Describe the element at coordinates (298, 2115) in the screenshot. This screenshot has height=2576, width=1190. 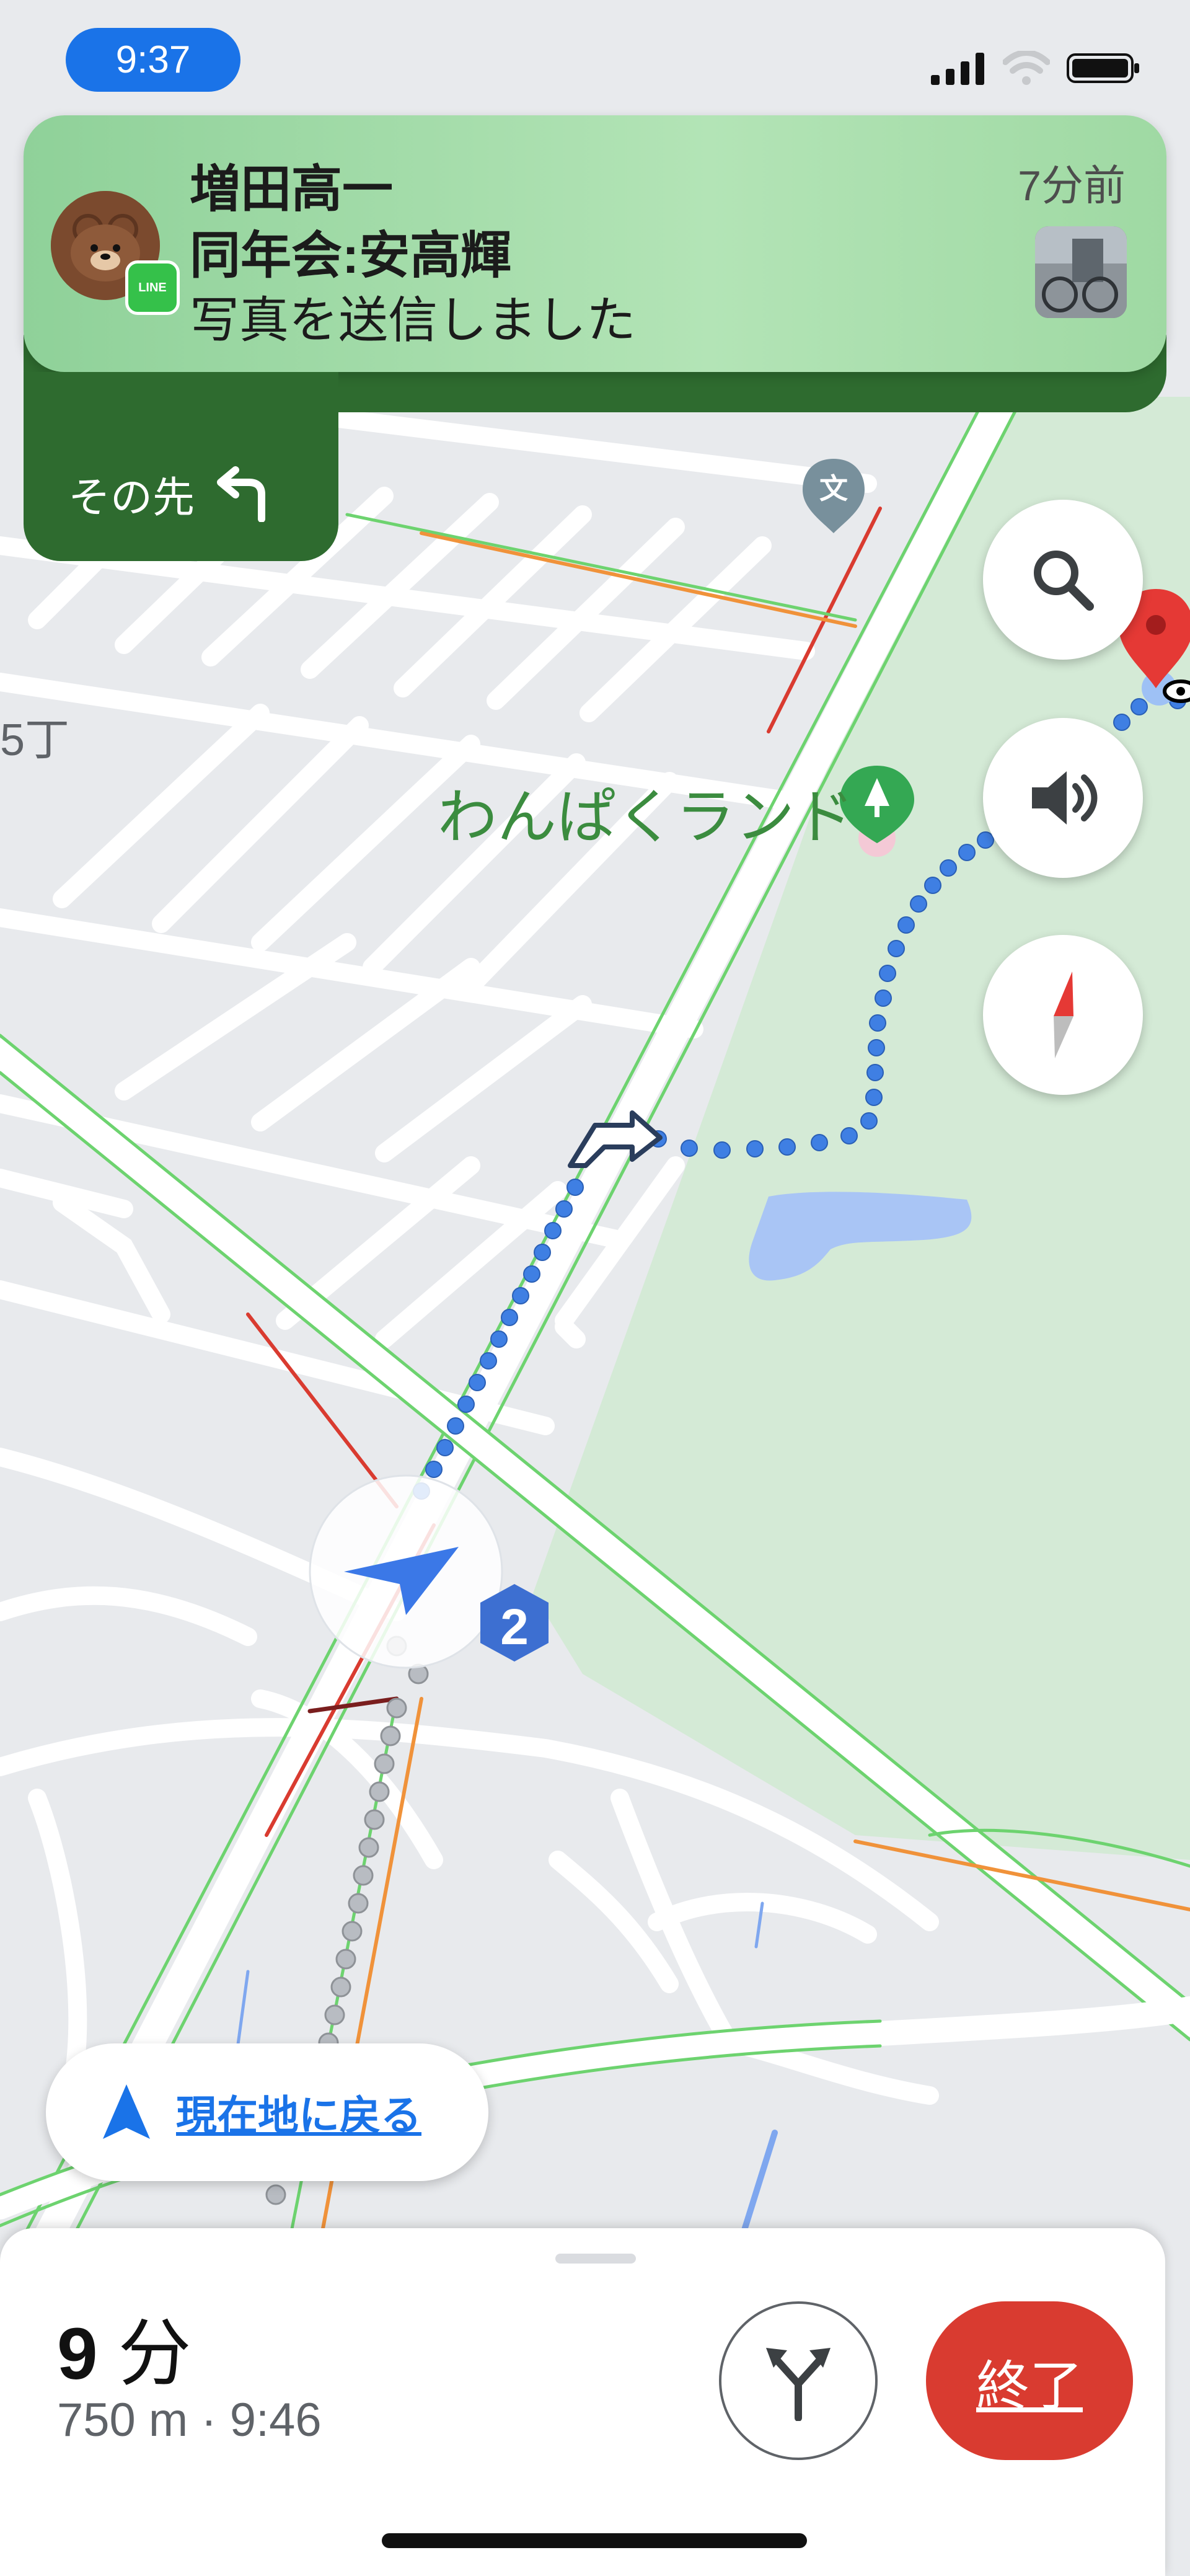
I see `recenter-label: 現在地に戻る` at that location.